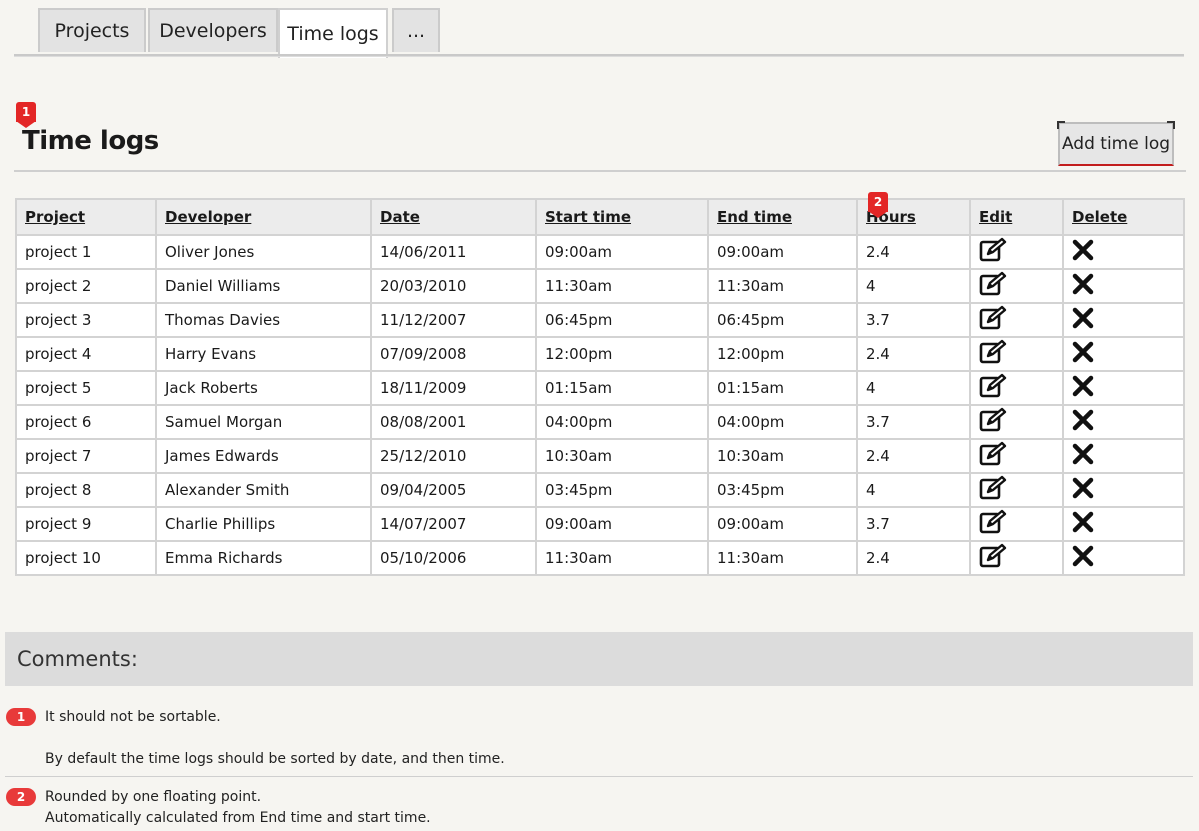  What do you see at coordinates (86, 422) in the screenshot?
I see `project-cell: project 6` at bounding box center [86, 422].